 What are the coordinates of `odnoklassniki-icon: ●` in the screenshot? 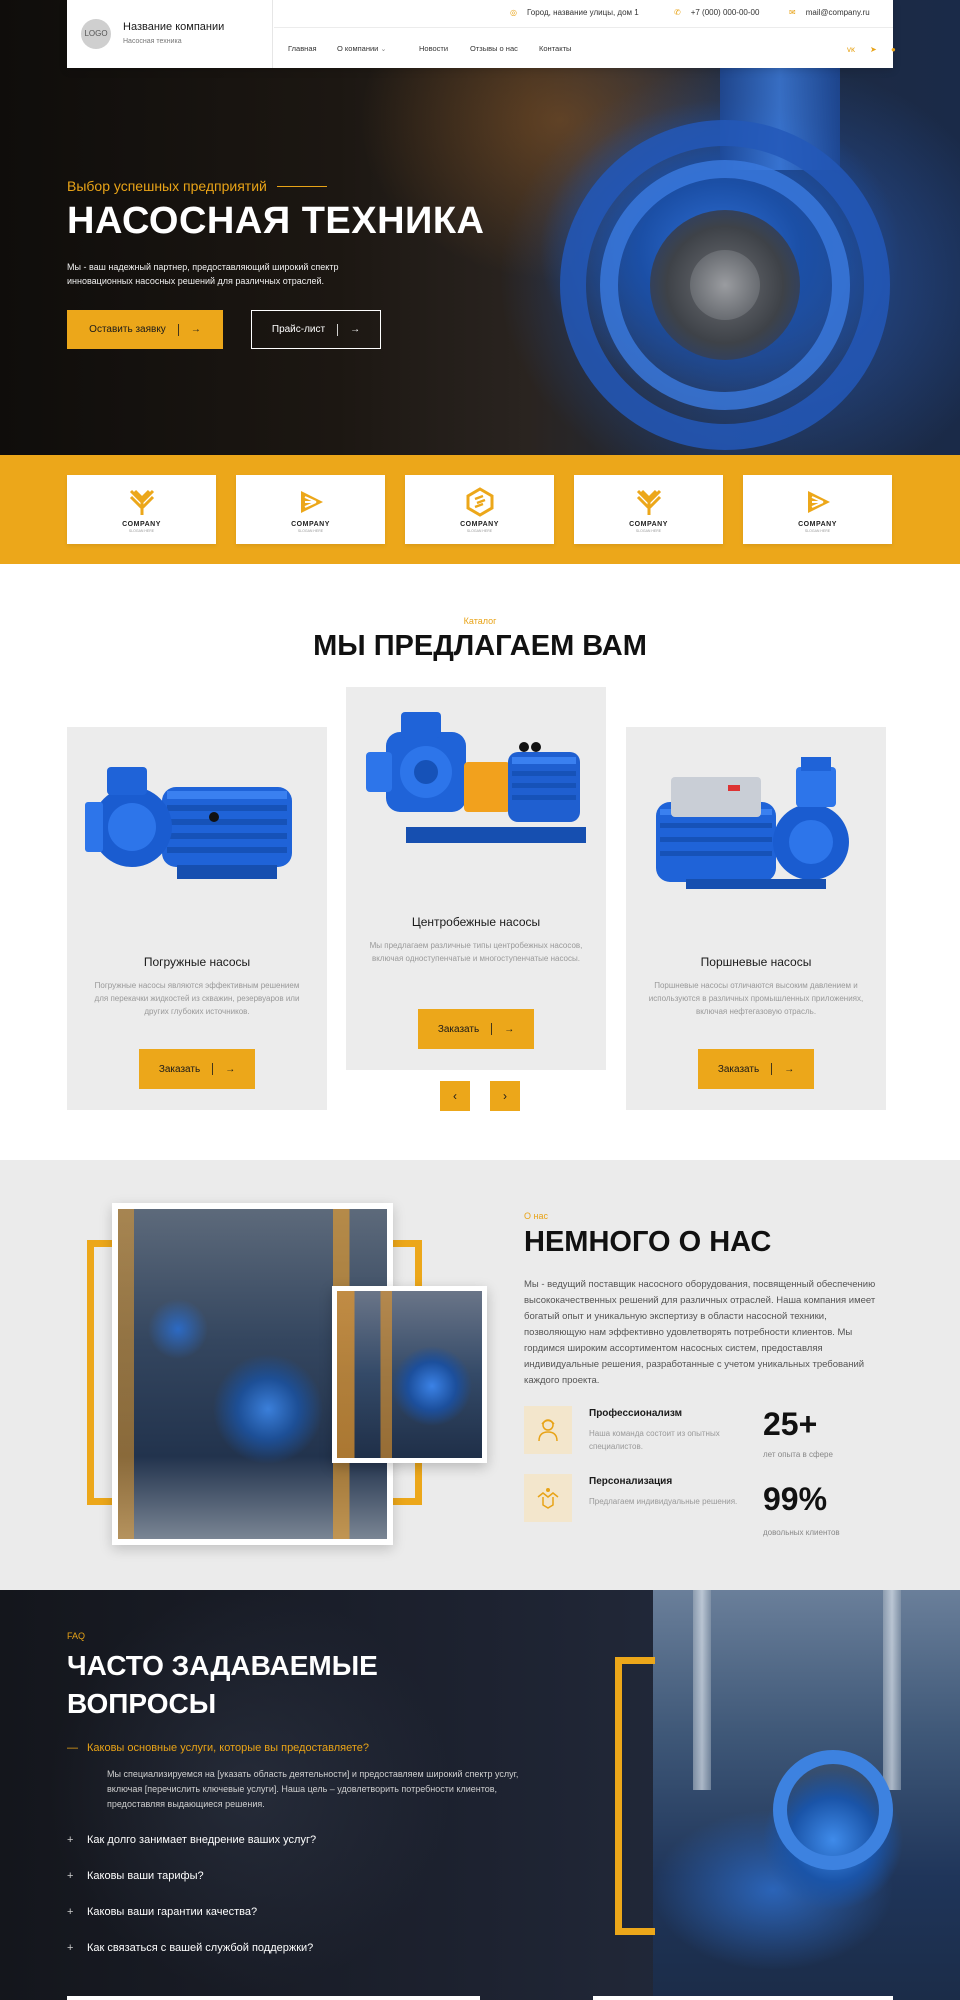 It's located at (893, 49).